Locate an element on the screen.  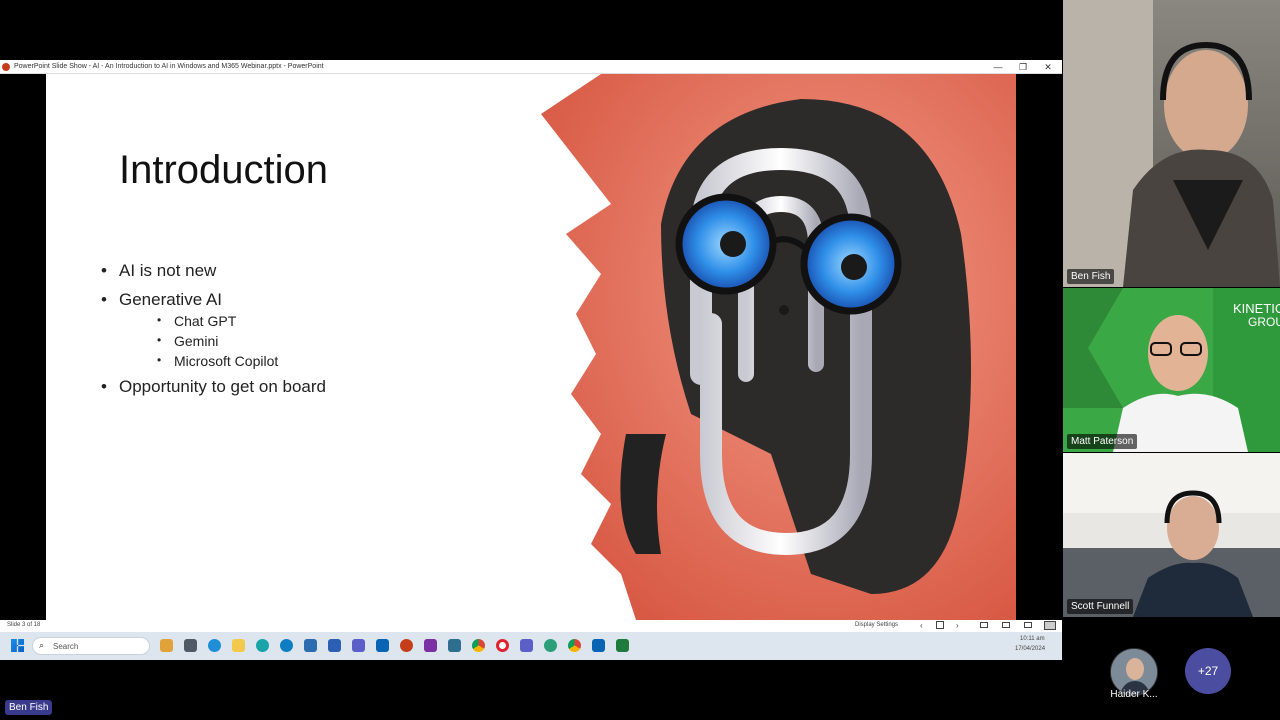
video-tile-ben-fish: Ben Fish is located at coordinates (1171, 143).